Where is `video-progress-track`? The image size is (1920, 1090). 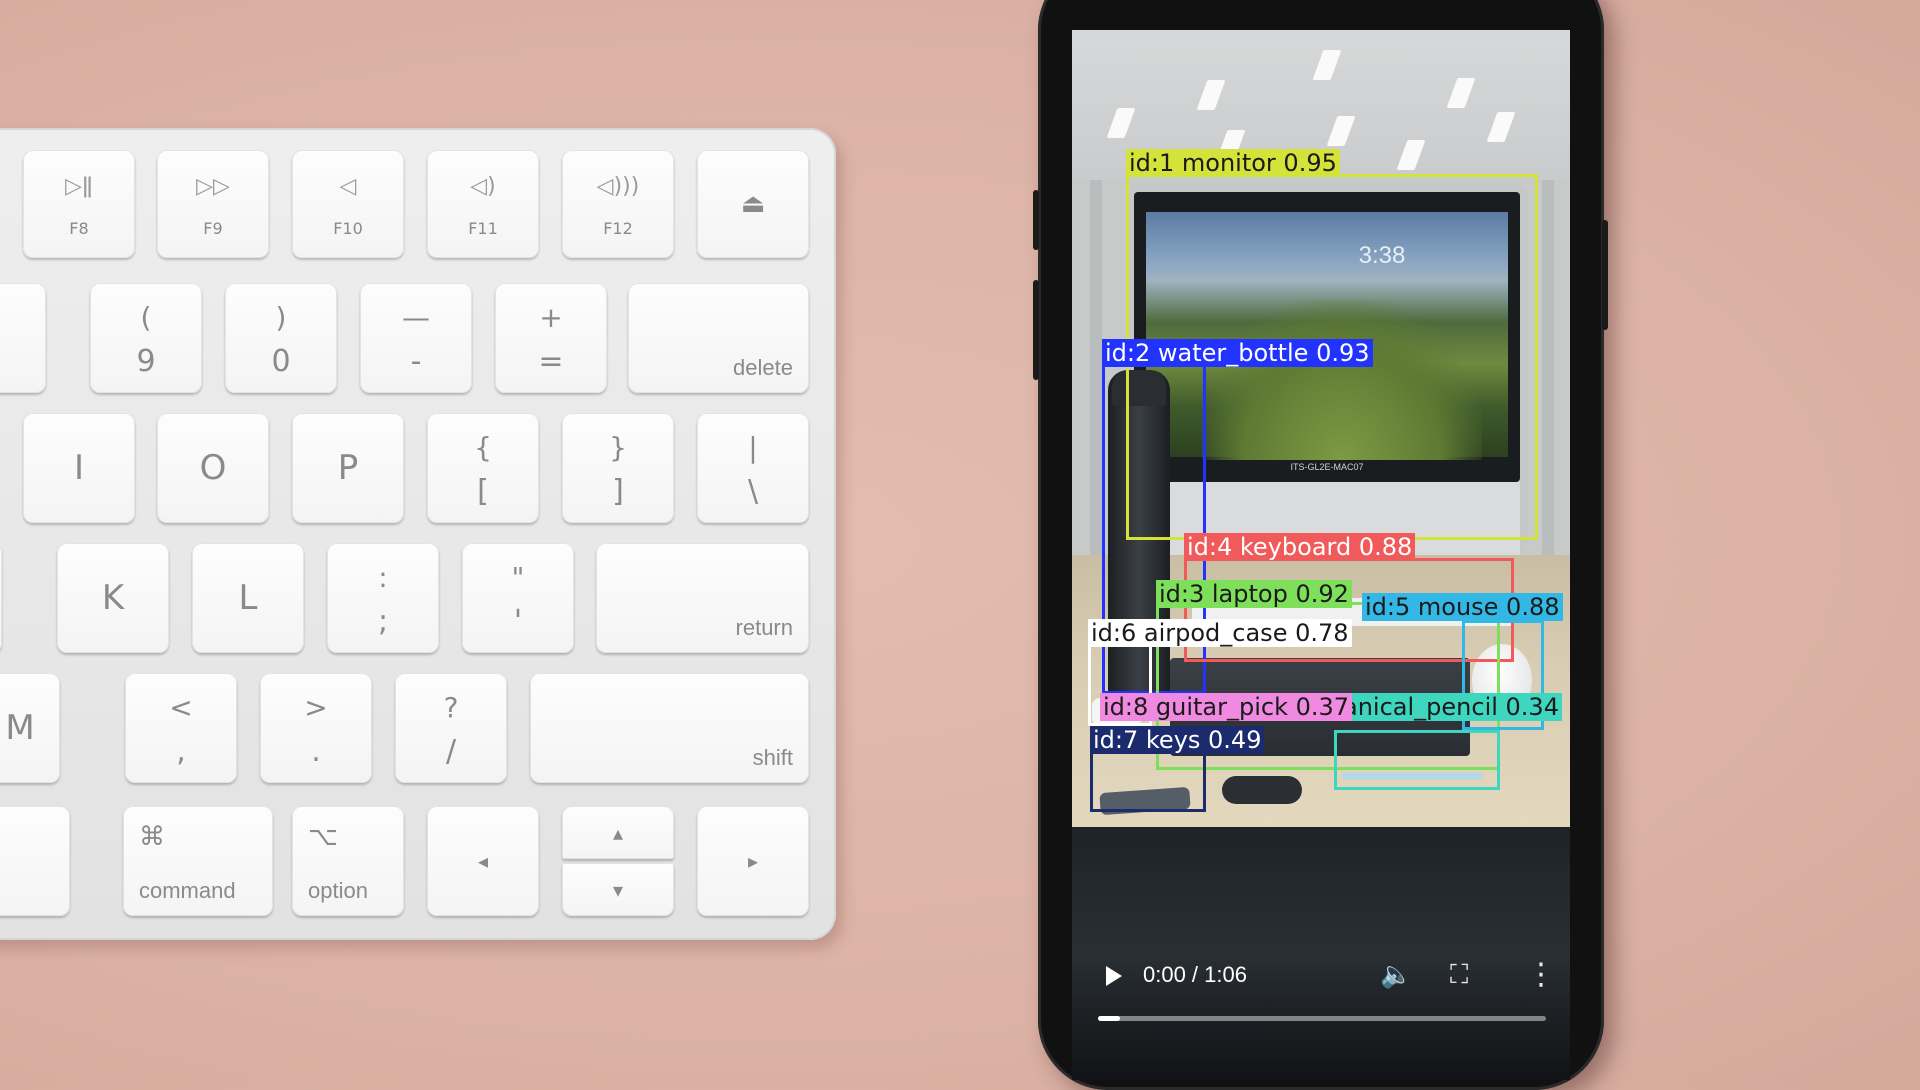
video-progress-track is located at coordinates (1322, 1018).